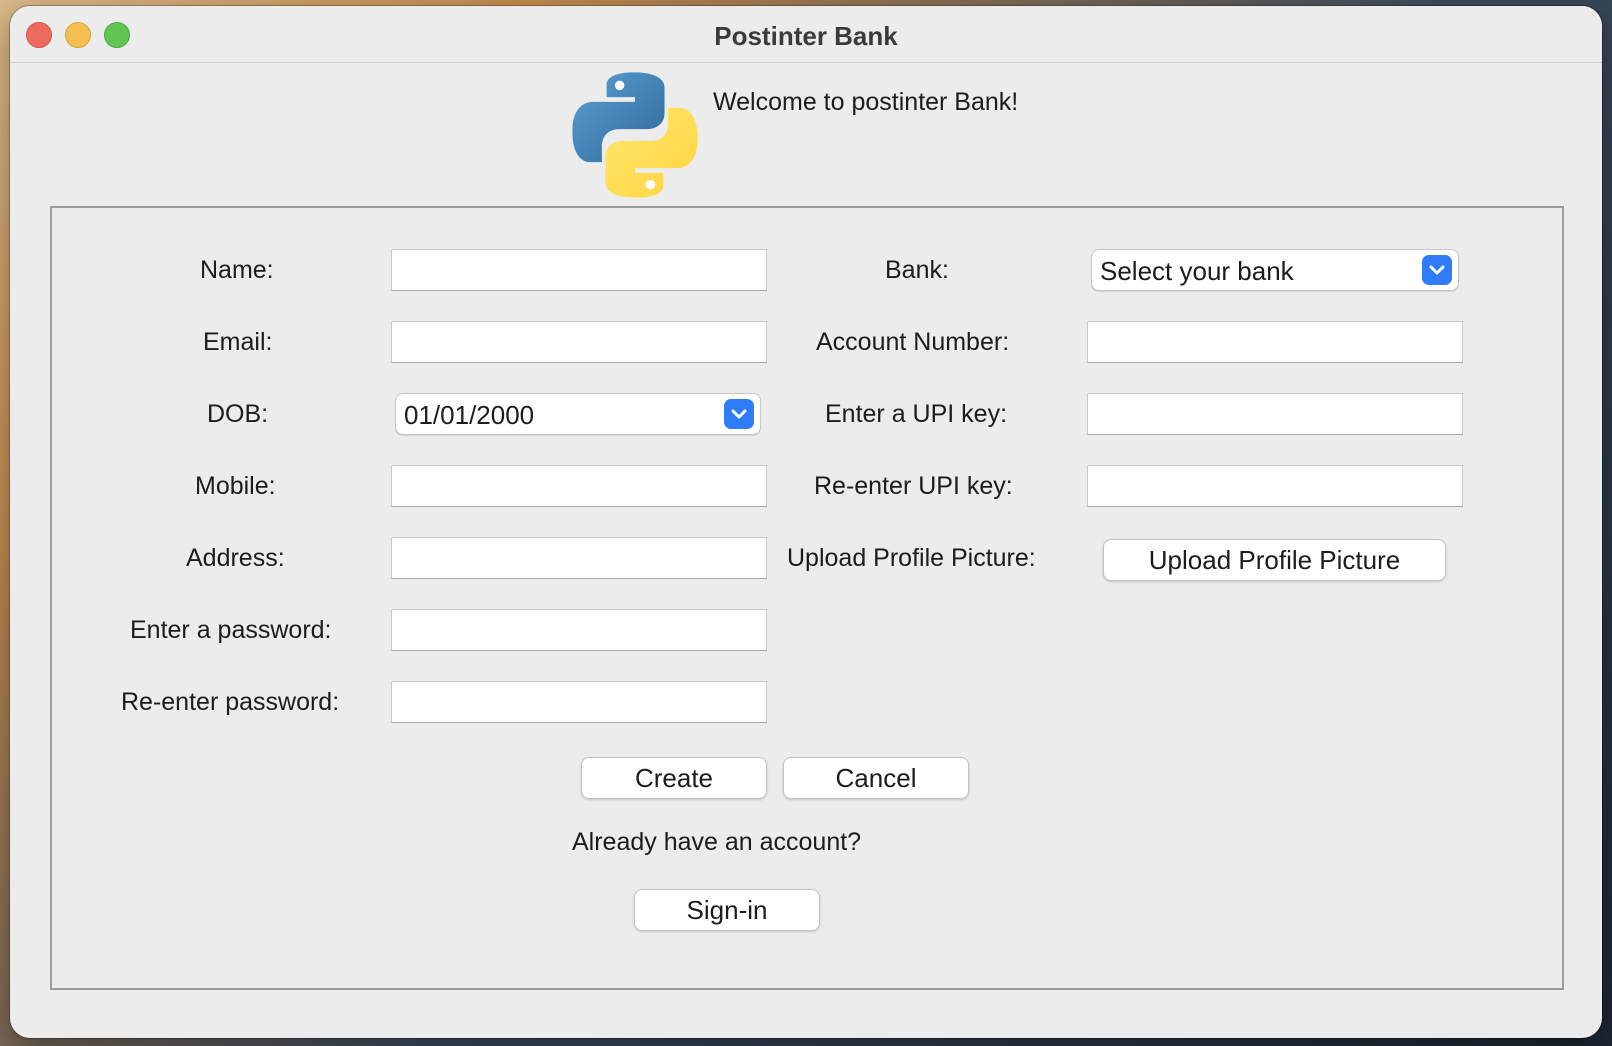 Image resolution: width=1612 pixels, height=1046 pixels. Describe the element at coordinates (1275, 342) in the screenshot. I see `account-number-input` at that location.